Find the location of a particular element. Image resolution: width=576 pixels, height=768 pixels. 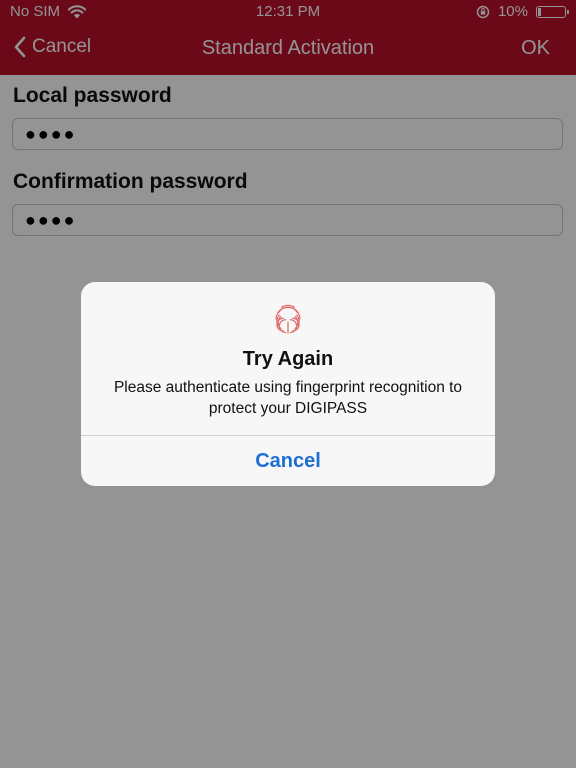

dialog-cancel-button: Cancel is located at coordinates (288, 461).